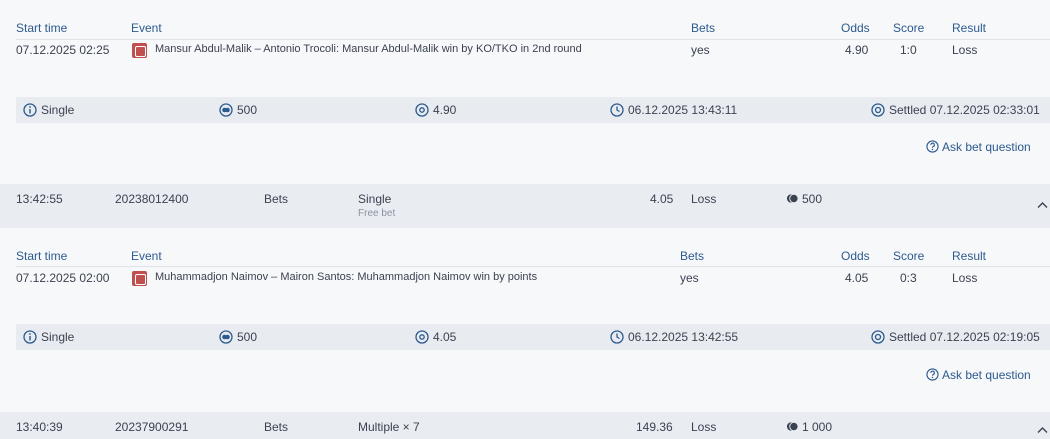  What do you see at coordinates (817, 427) in the screenshot?
I see `summary-stake: 1 000` at bounding box center [817, 427].